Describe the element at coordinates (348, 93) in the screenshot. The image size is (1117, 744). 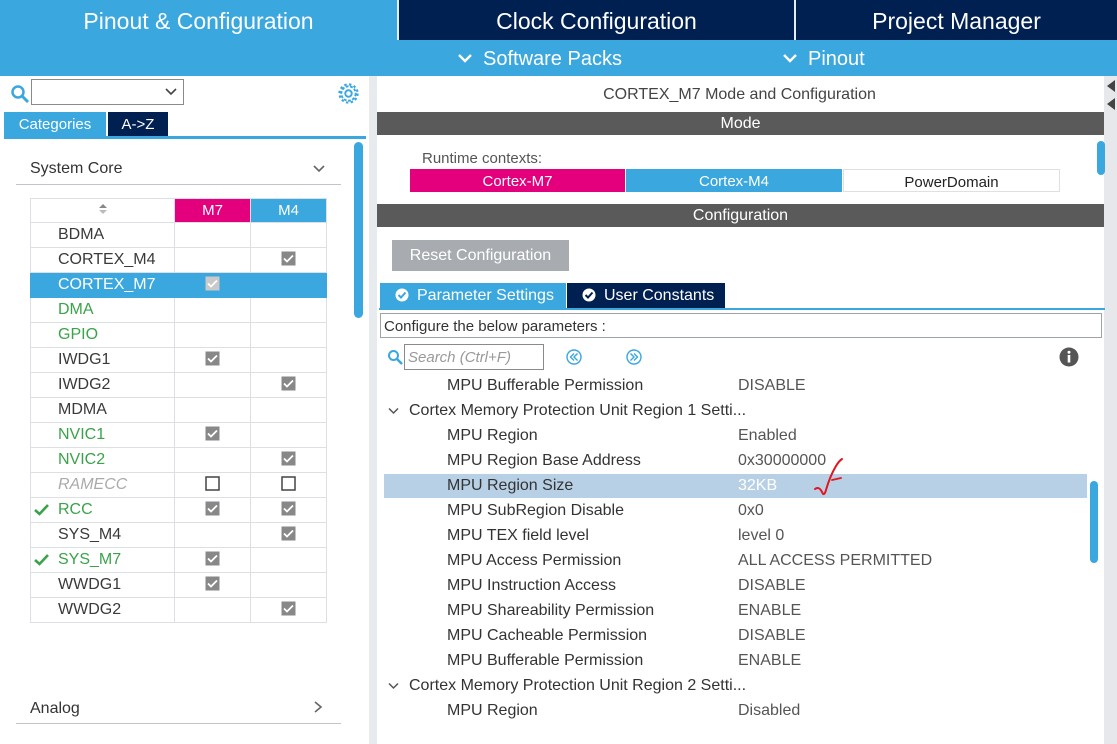
I see `gear-icon` at that location.